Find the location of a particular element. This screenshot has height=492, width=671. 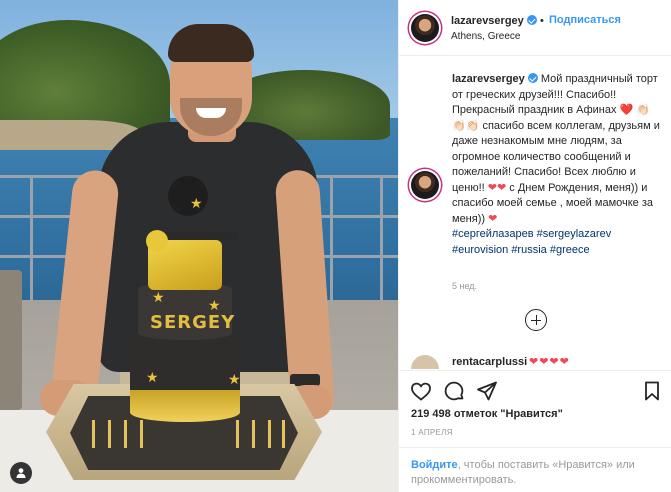

cake-topper-stick is located at coordinates (199, 236).